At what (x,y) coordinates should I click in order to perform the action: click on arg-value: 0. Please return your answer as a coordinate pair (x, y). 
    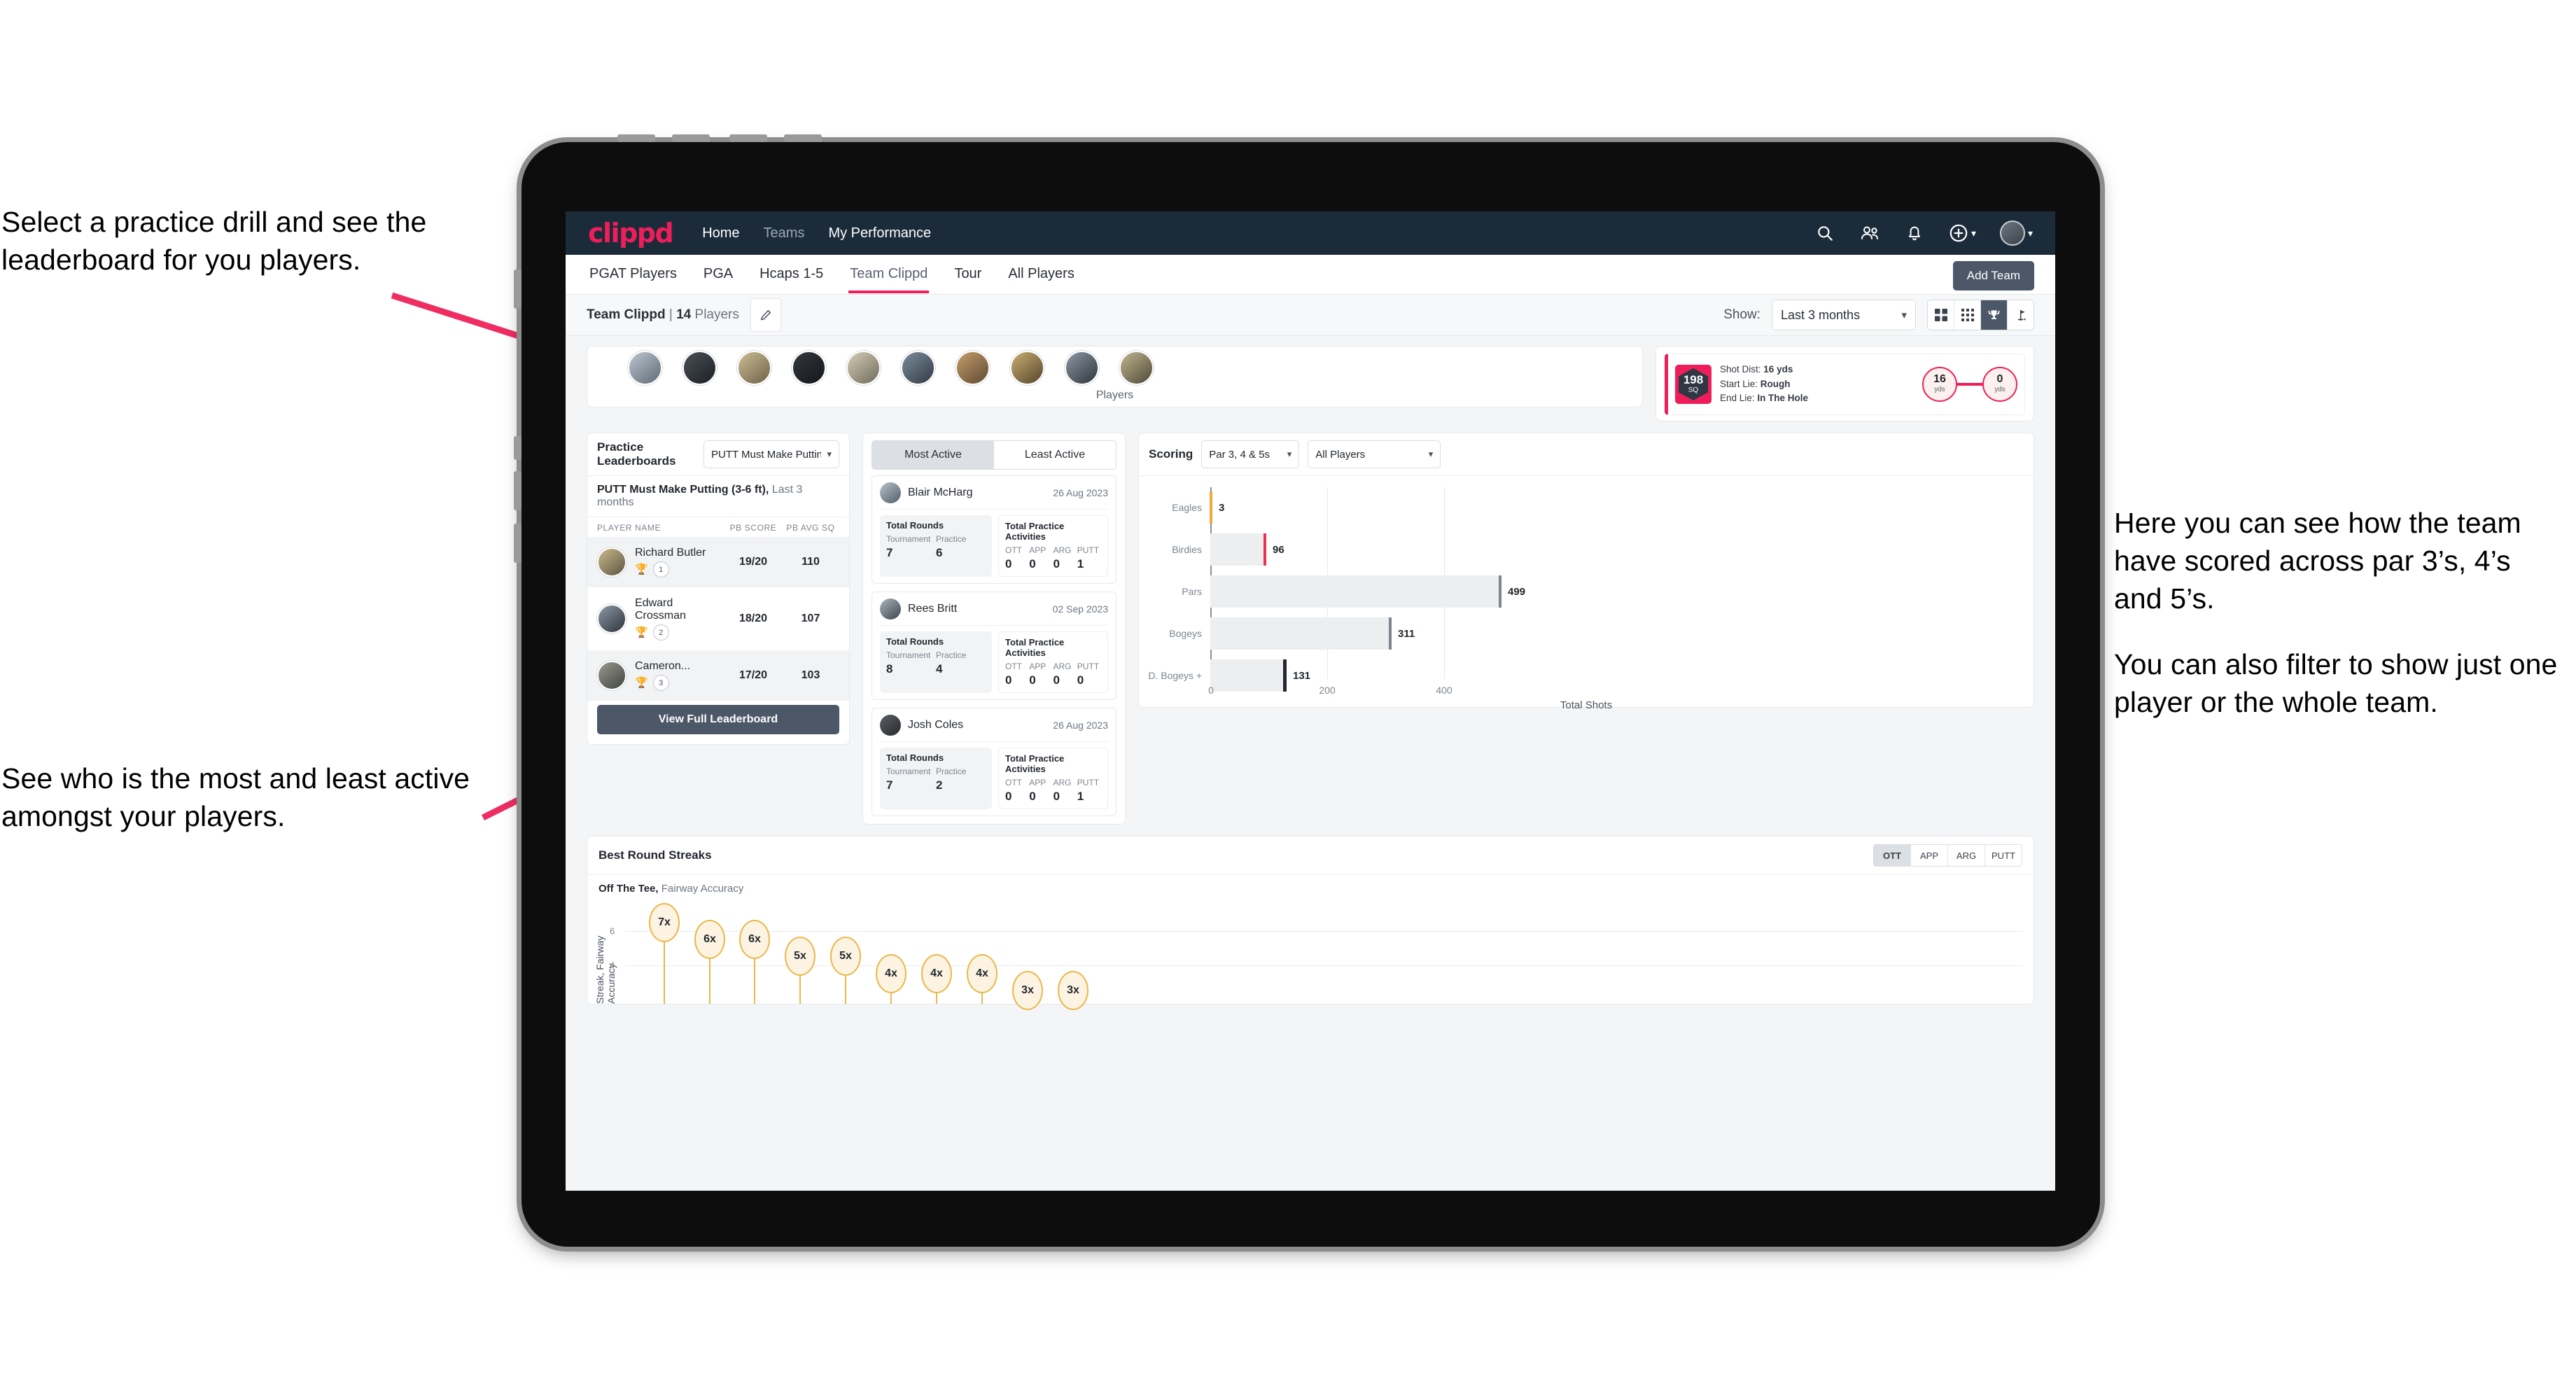
    Looking at the image, I should click on (1056, 680).